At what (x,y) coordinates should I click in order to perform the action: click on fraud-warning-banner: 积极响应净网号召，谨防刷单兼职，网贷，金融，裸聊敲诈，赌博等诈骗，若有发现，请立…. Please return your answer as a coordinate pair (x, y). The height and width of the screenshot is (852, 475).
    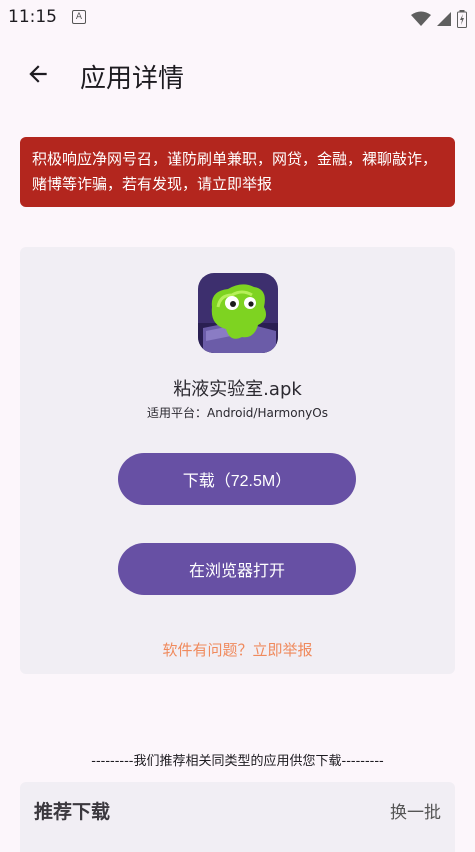
    Looking at the image, I should click on (237, 172).